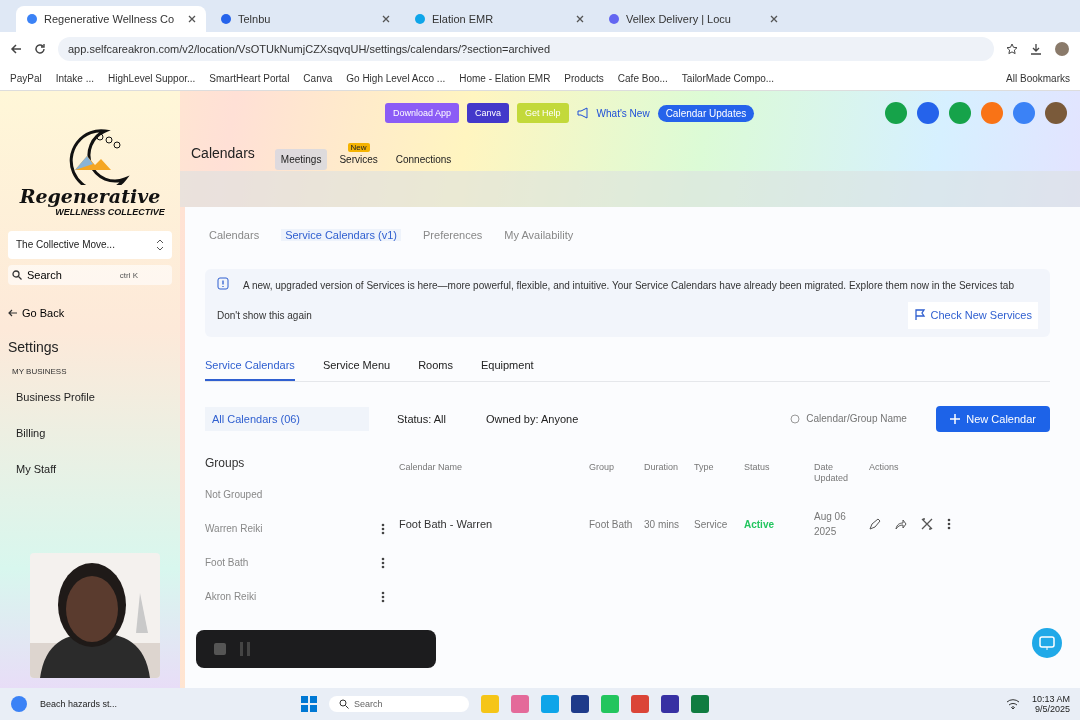 The height and width of the screenshot is (720, 1080). What do you see at coordinates (421, 418) in the screenshot?
I see `status-filter: Status: All` at bounding box center [421, 418].